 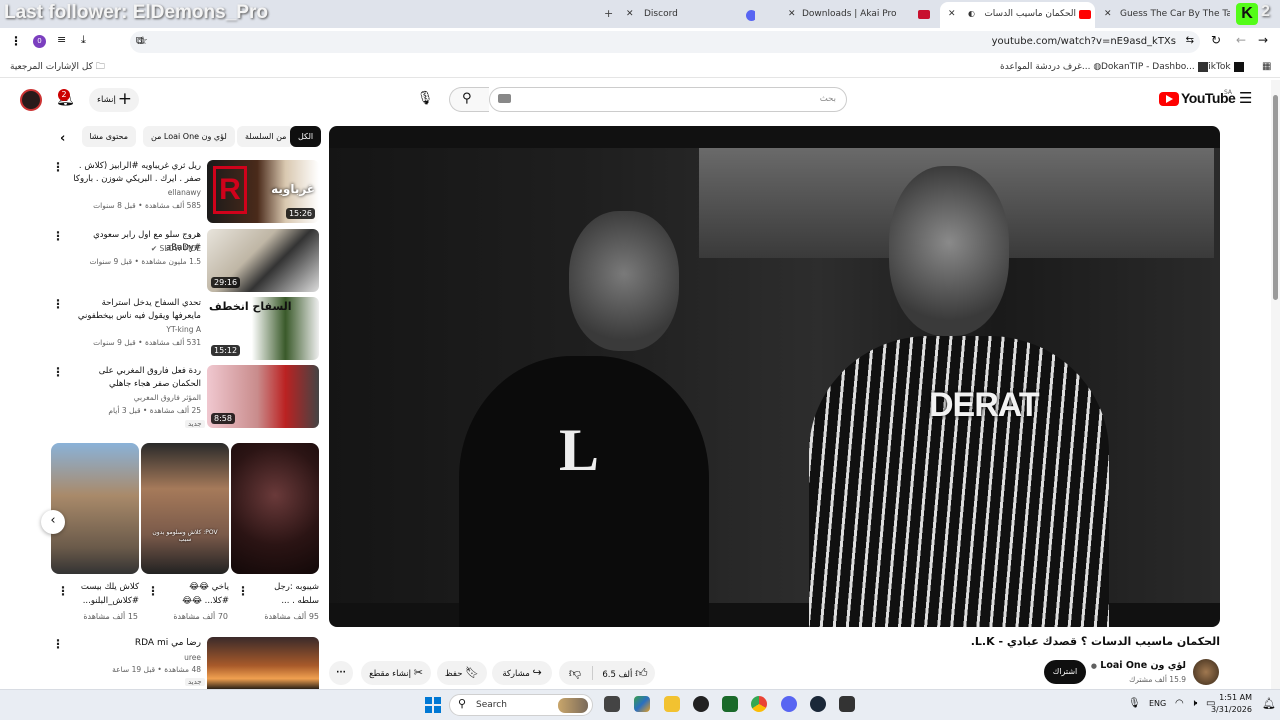 I want to click on channel-avatar, so click(x=1206, y=672).